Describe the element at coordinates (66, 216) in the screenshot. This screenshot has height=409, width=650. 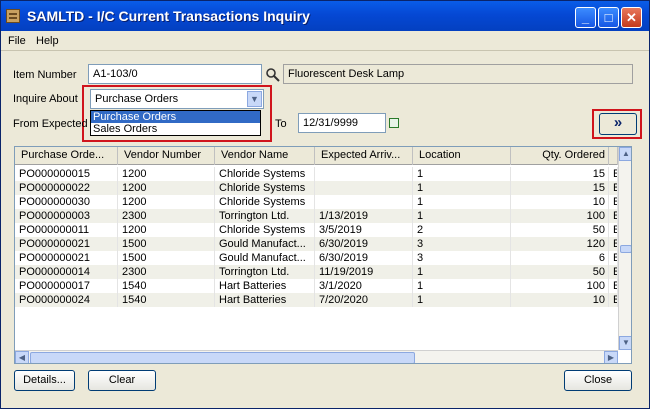
I see `table-cell: PO000000003` at that location.